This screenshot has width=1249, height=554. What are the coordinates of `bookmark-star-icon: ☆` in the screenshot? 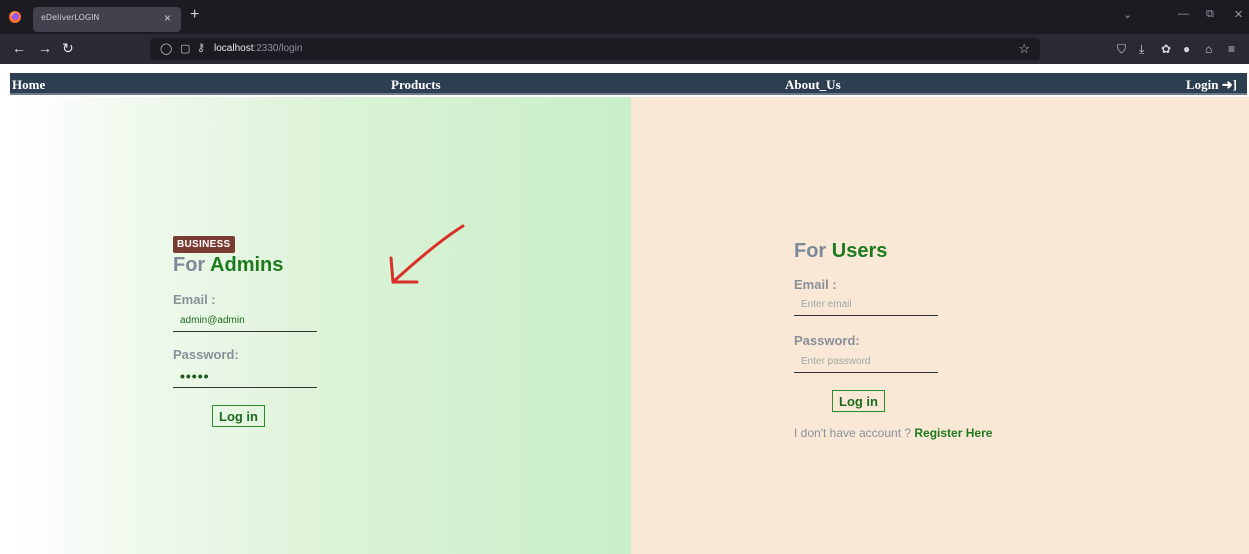 It's located at (1024, 49).